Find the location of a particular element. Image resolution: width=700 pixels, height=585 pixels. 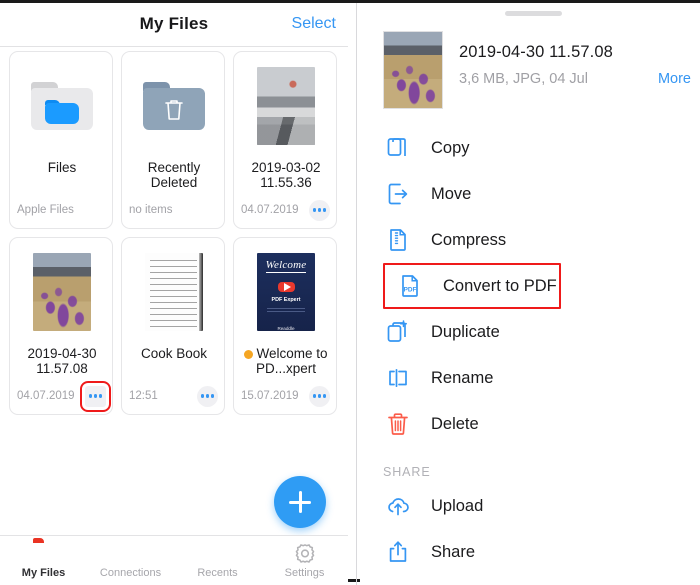

compress-icon is located at coordinates (398, 240).